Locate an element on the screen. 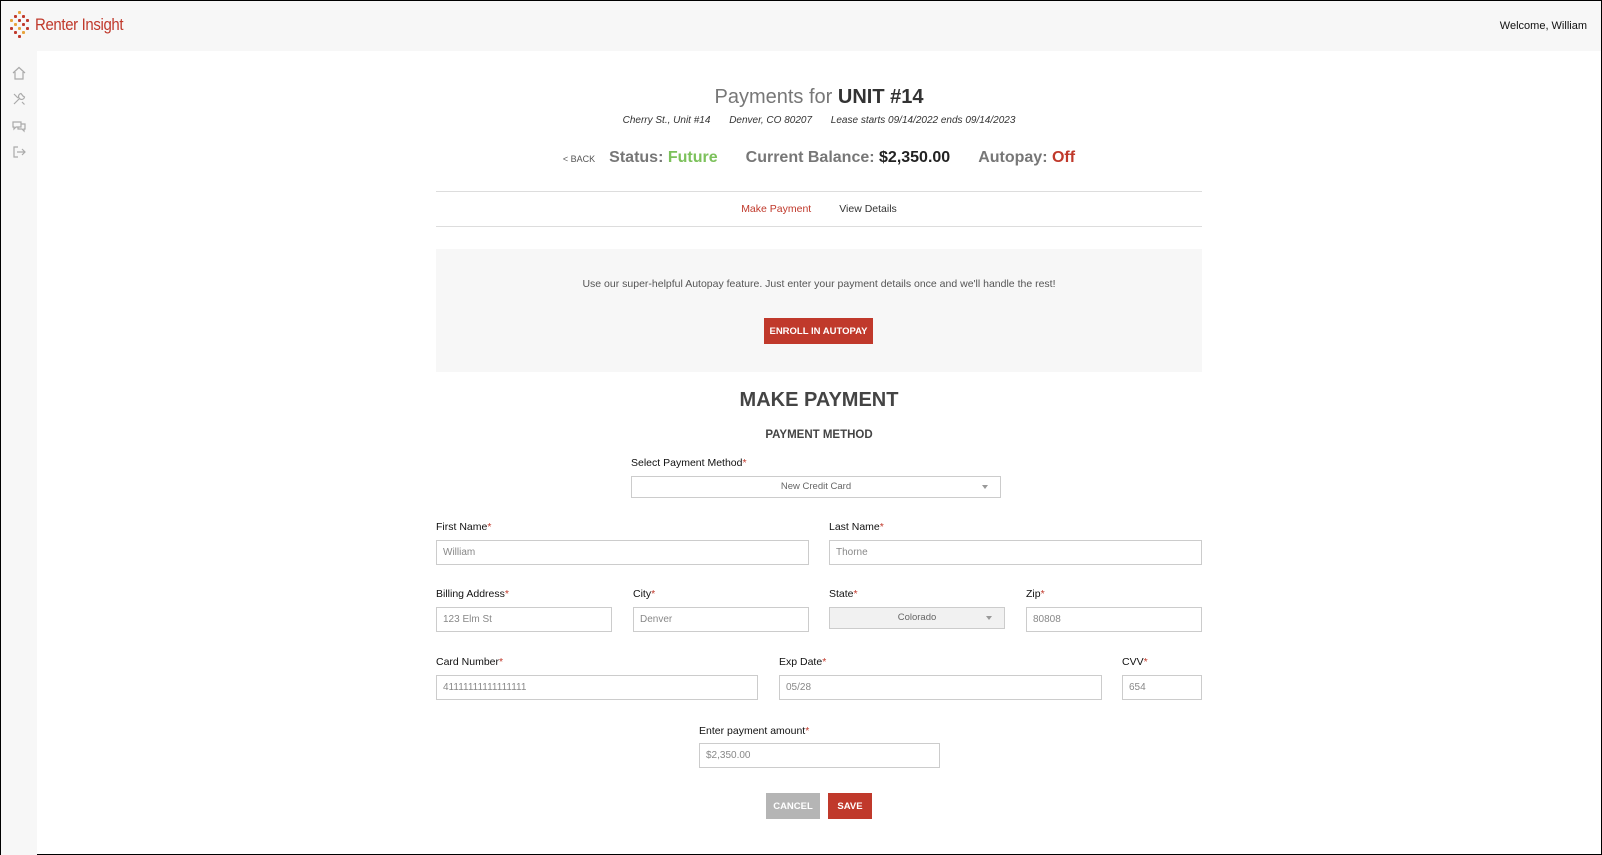  logo-mark-icon is located at coordinates (20, 25).